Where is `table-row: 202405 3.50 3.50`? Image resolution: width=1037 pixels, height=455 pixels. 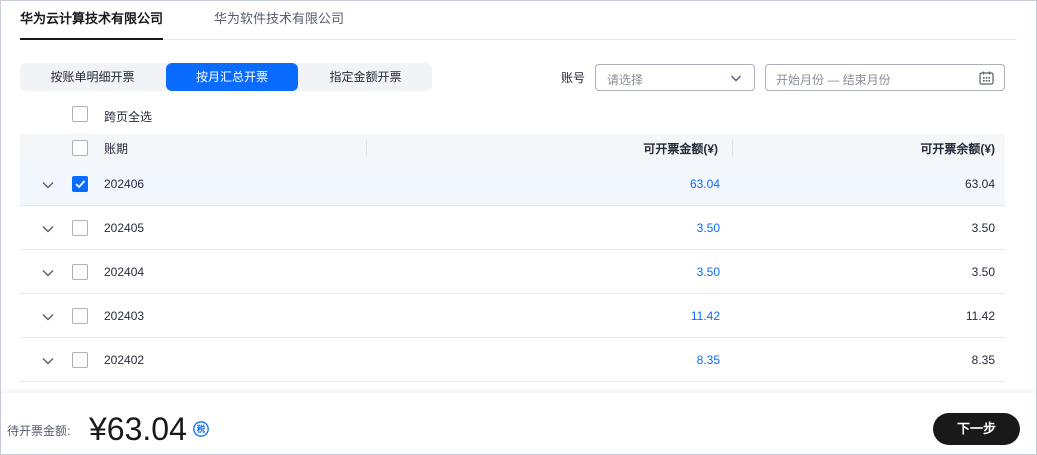 table-row: 202405 3.50 3.50 is located at coordinates (512, 228).